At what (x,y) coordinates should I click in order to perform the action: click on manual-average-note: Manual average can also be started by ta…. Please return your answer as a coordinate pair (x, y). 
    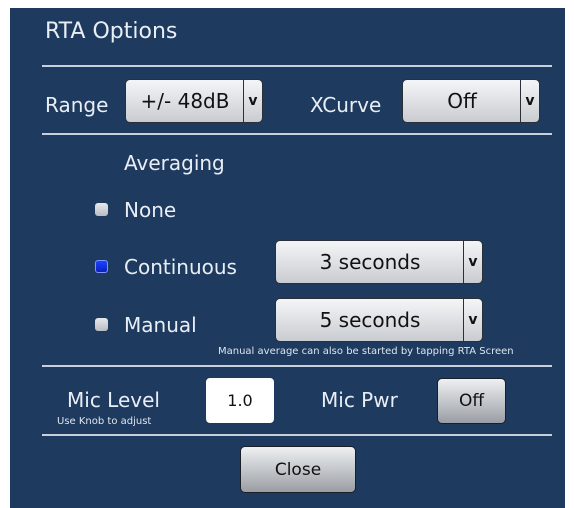
    Looking at the image, I should click on (366, 351).